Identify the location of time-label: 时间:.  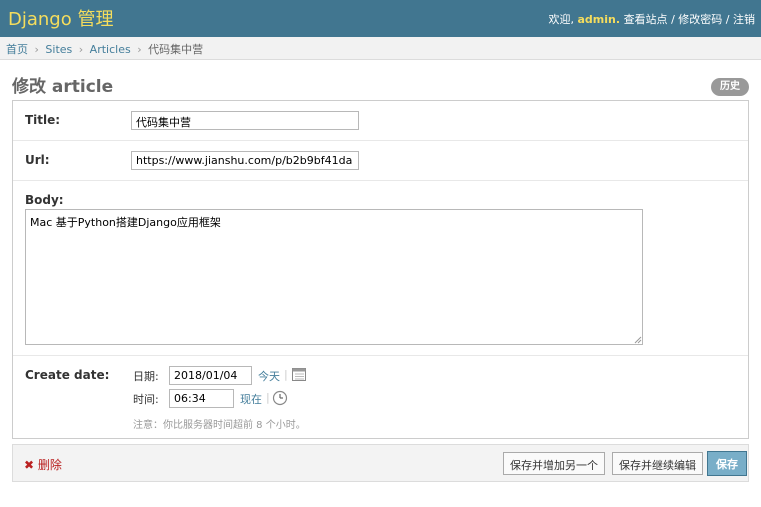
(146, 399).